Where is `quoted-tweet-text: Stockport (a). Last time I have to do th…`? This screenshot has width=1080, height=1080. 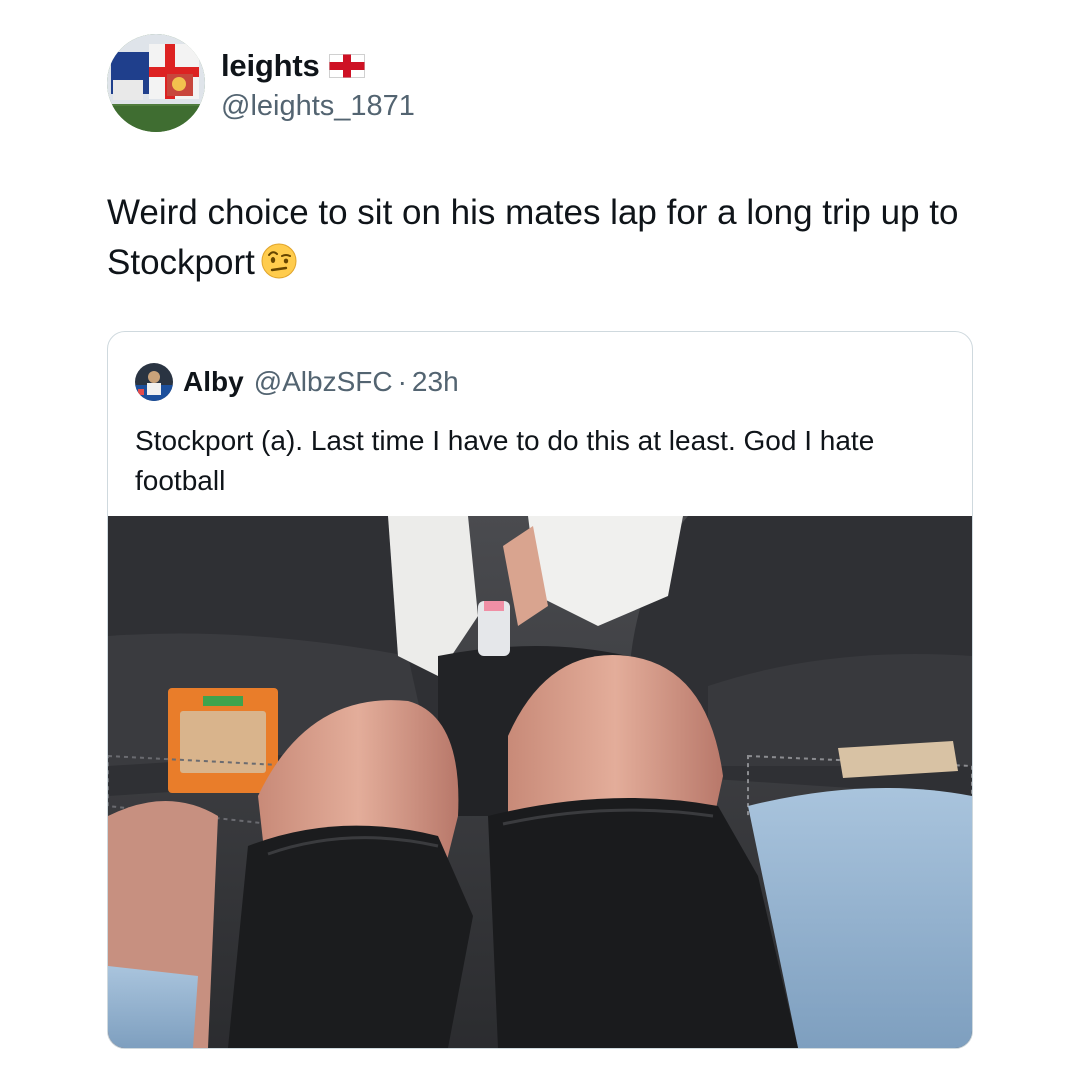
quoted-tweet-text: Stockport (a). Last time I have to do th… is located at coordinates (505, 460).